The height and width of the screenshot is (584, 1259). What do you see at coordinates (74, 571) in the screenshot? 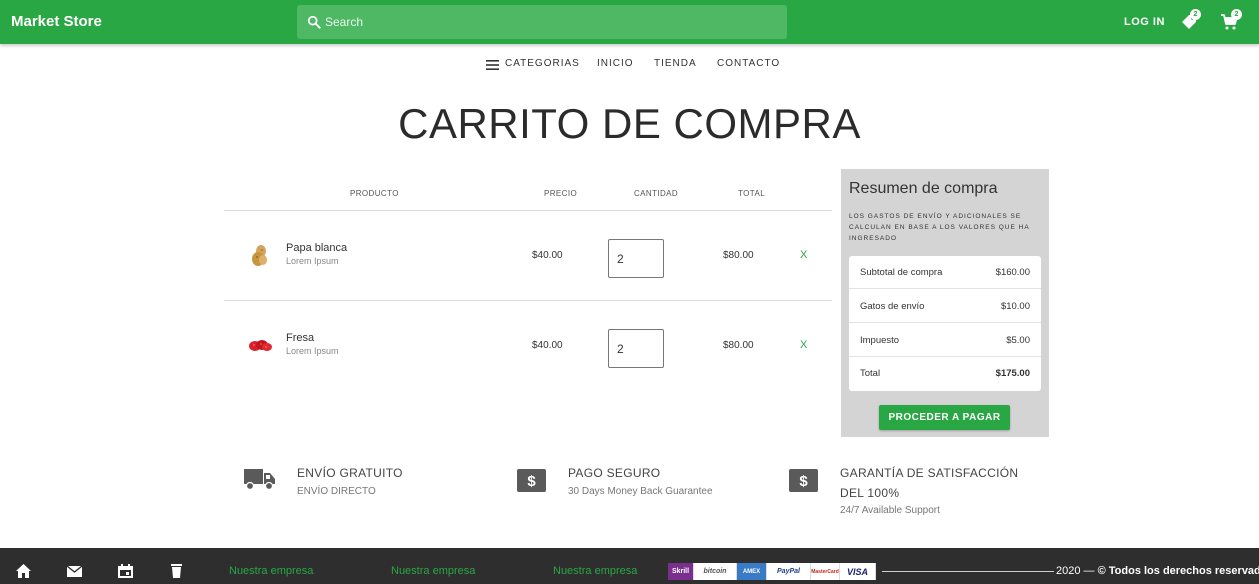
I see `mail-icon` at bounding box center [74, 571].